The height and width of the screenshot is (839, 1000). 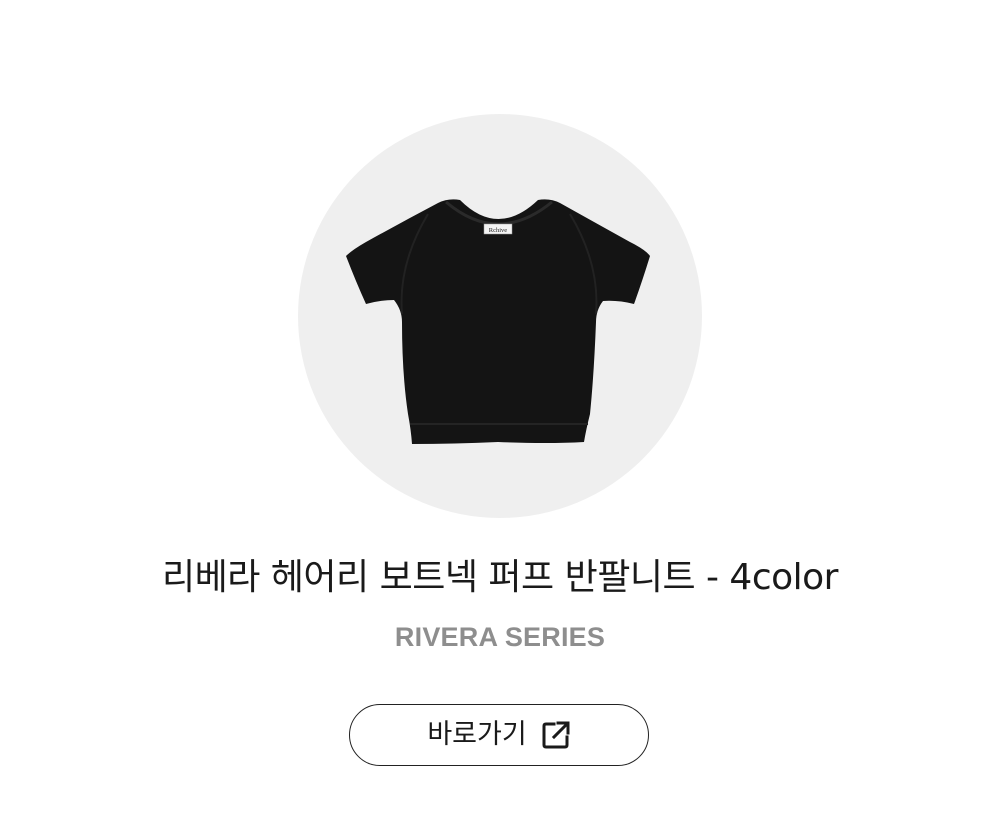 I want to click on go-button: 바로가기, so click(x=499, y=735).